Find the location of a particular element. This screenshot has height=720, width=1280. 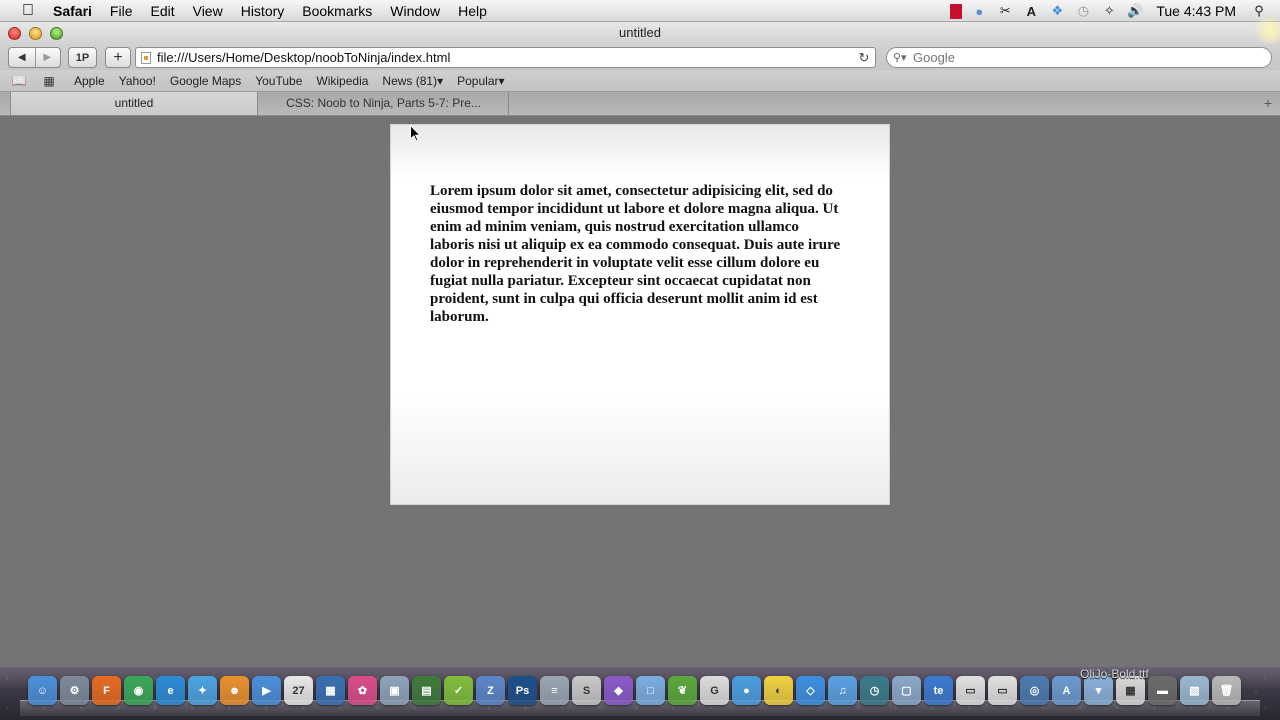

onepassword-button: 1P is located at coordinates (82, 57).